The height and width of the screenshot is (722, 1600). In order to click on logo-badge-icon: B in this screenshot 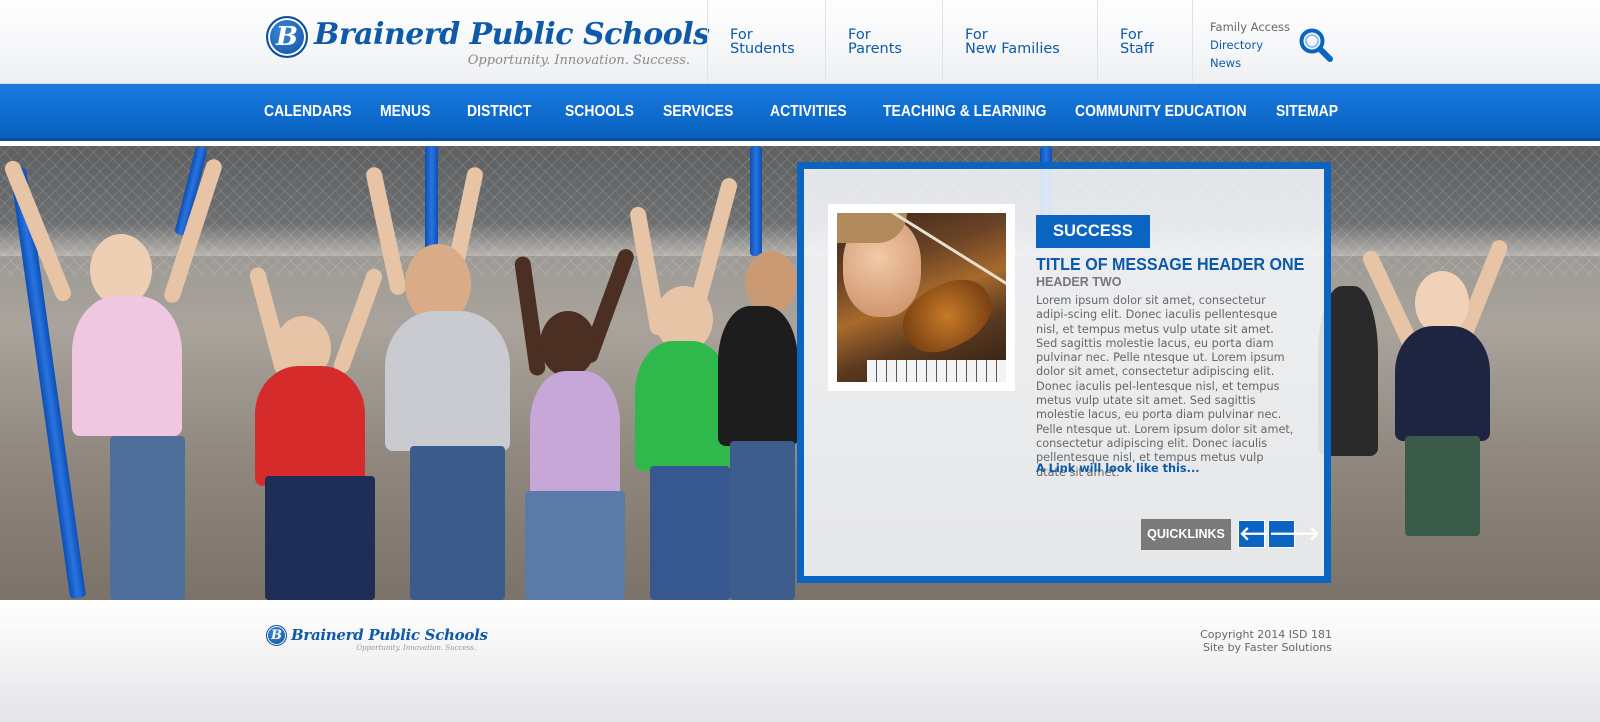, I will do `click(287, 37)`.